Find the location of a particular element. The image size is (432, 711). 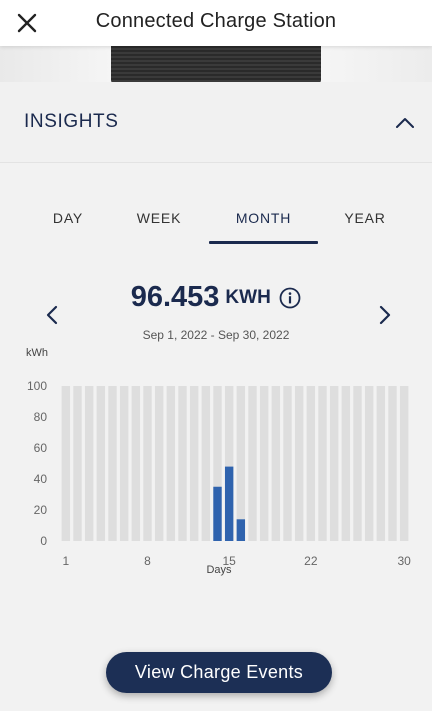

y-tick-label: 0 is located at coordinates (43, 541).